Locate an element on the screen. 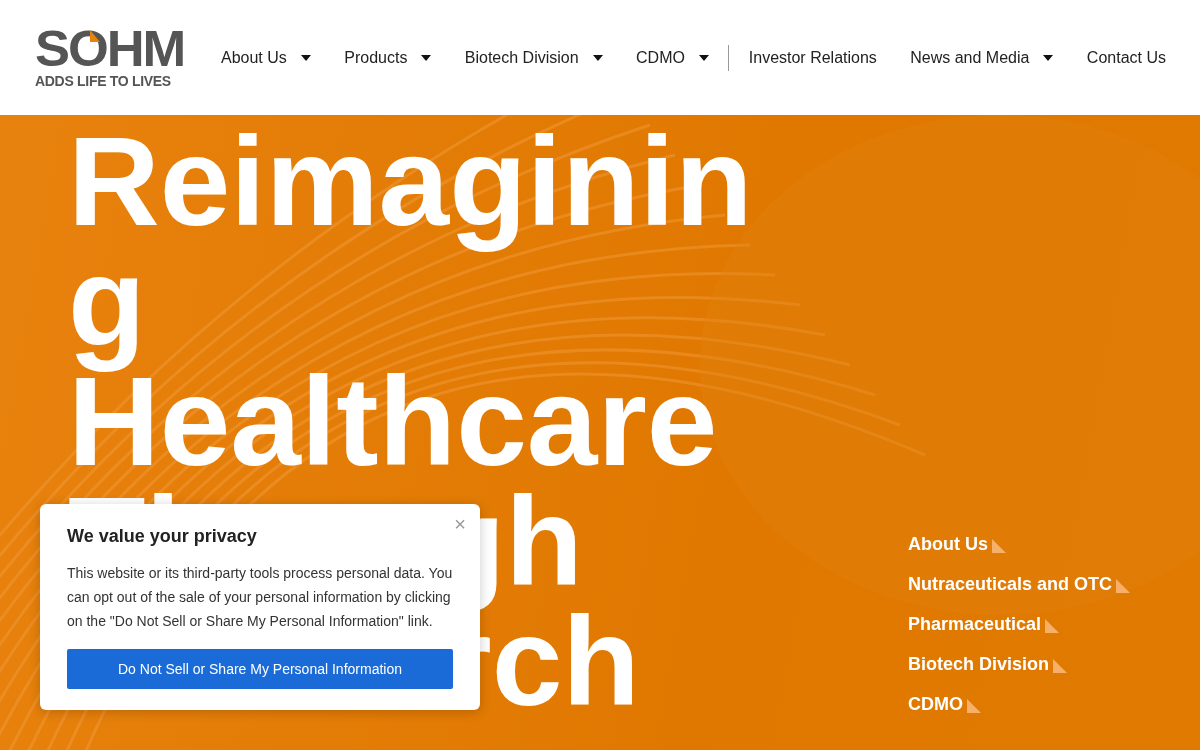  nav-link: Products is located at coordinates (388, 57).